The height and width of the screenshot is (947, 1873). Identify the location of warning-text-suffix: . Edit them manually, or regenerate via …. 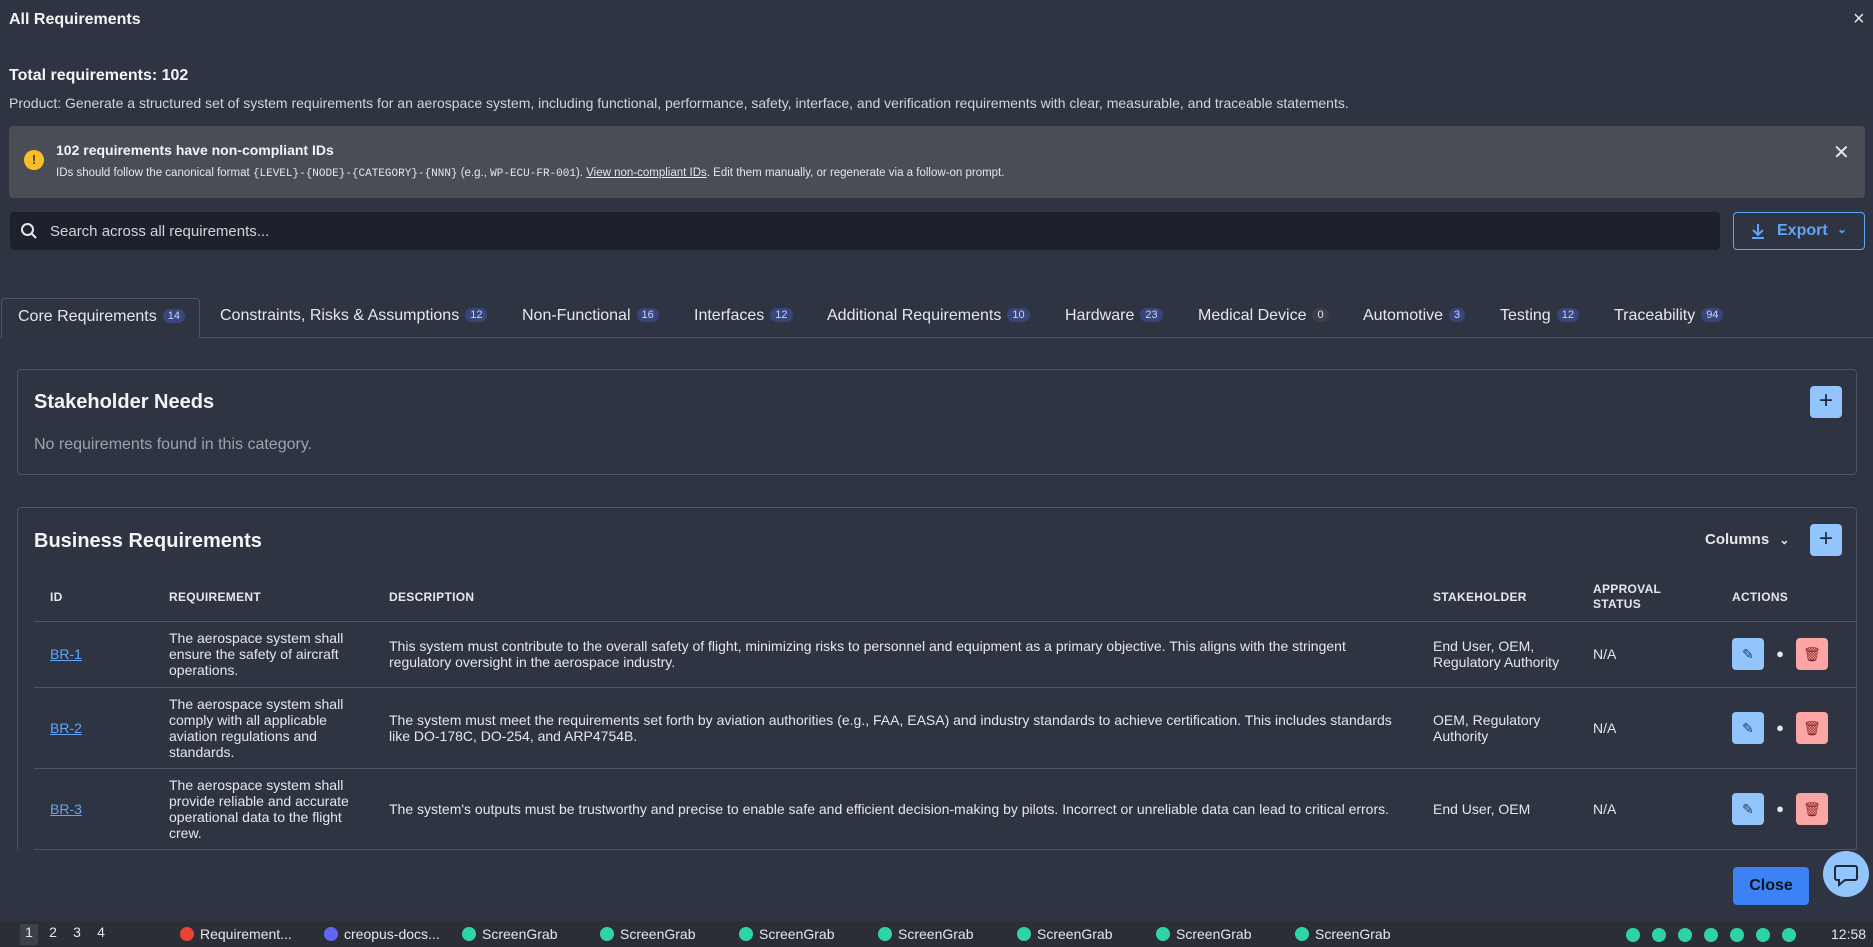
(855, 173).